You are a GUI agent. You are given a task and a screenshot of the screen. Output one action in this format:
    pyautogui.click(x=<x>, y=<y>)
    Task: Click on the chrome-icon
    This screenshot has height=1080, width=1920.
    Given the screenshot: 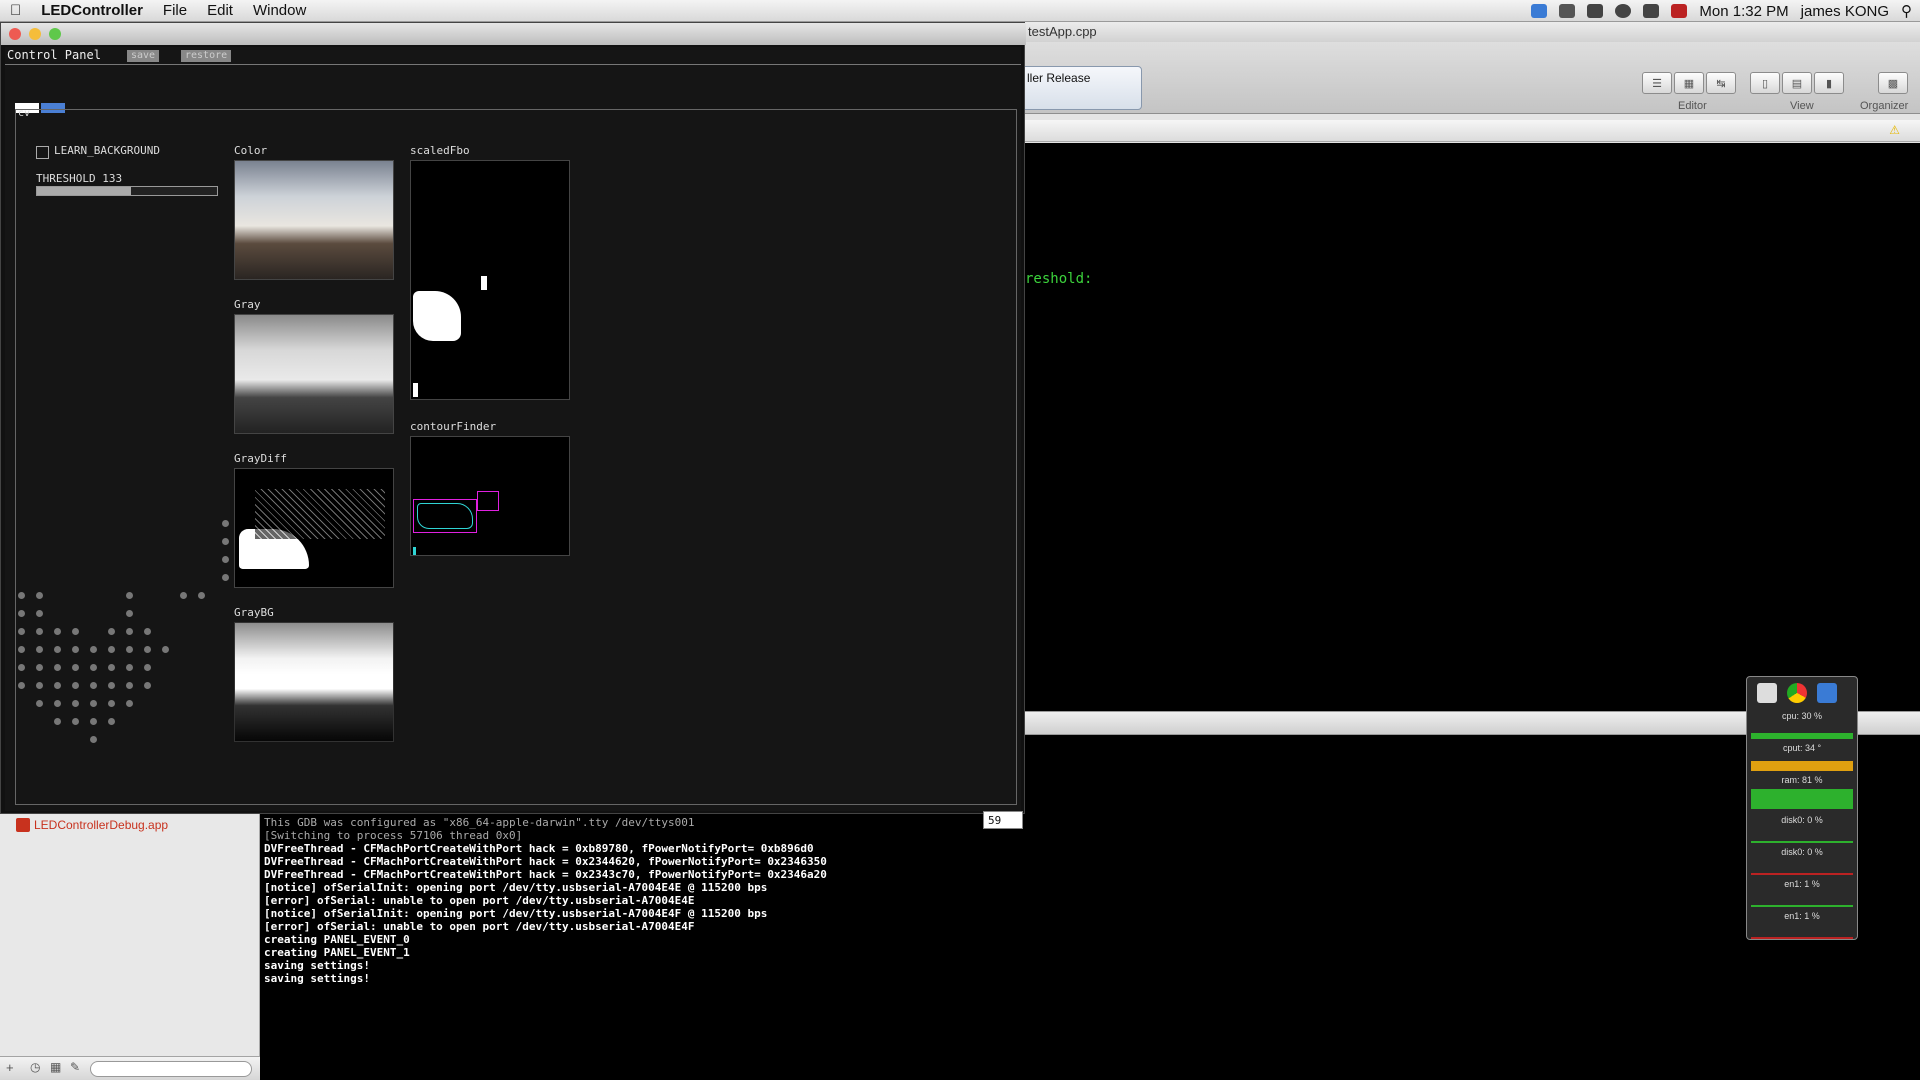 What is the action you would take?
    pyautogui.click(x=1797, y=693)
    